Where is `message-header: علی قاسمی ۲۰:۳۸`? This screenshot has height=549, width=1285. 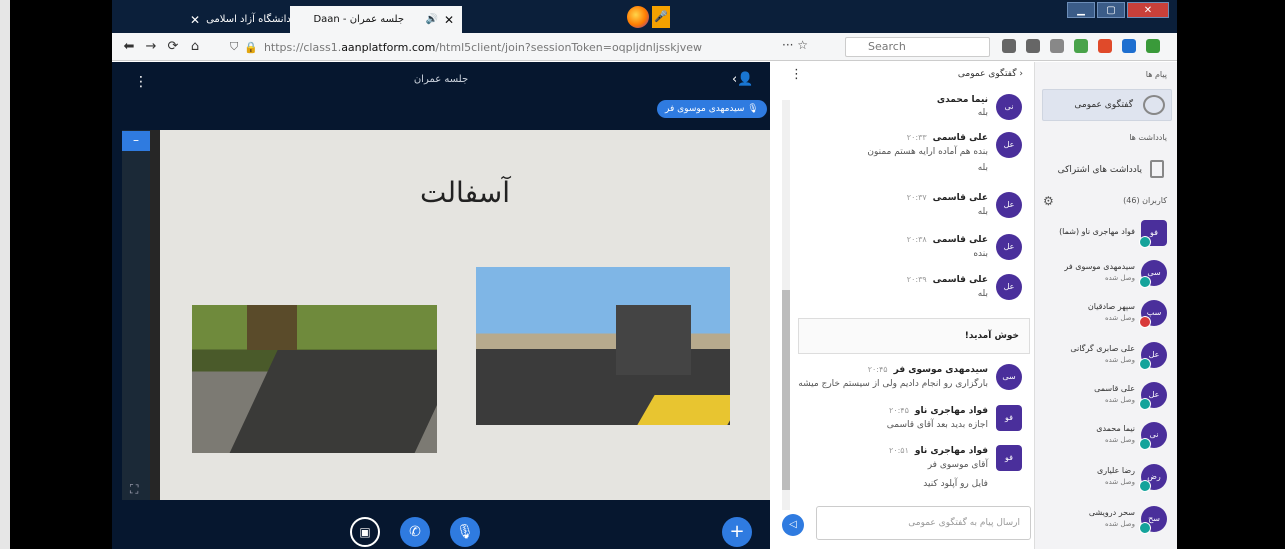
message-header: علی قاسمی ۲۰:۳۸ is located at coordinates (947, 239).